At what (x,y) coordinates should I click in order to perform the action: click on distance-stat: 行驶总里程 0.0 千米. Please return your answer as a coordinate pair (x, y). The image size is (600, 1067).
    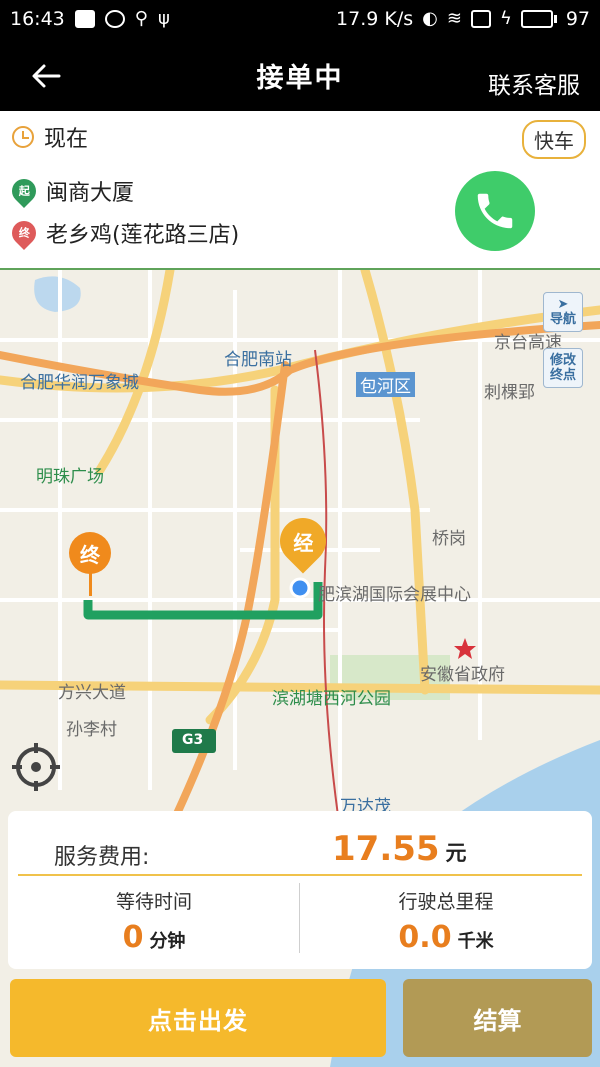
    Looking at the image, I should click on (446, 921).